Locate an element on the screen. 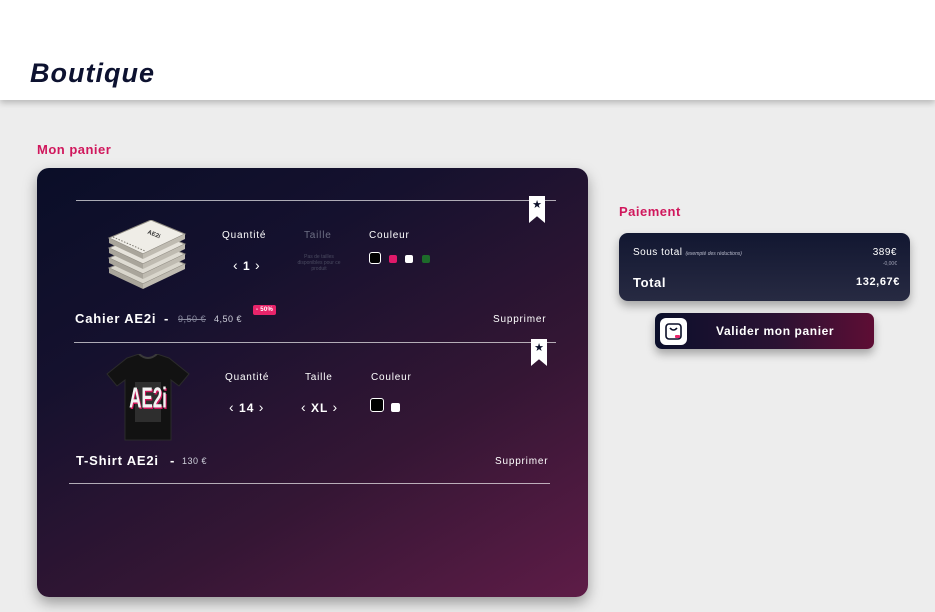 The height and width of the screenshot is (612, 935). subtotal-value: 389€ is located at coordinates (884, 252).